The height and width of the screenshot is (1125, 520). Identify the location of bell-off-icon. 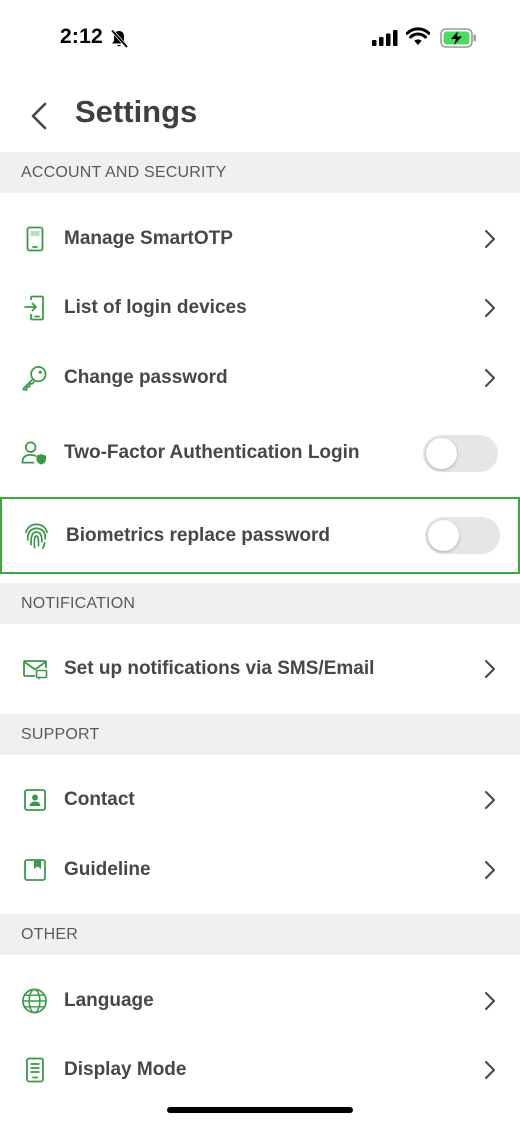
(119, 41).